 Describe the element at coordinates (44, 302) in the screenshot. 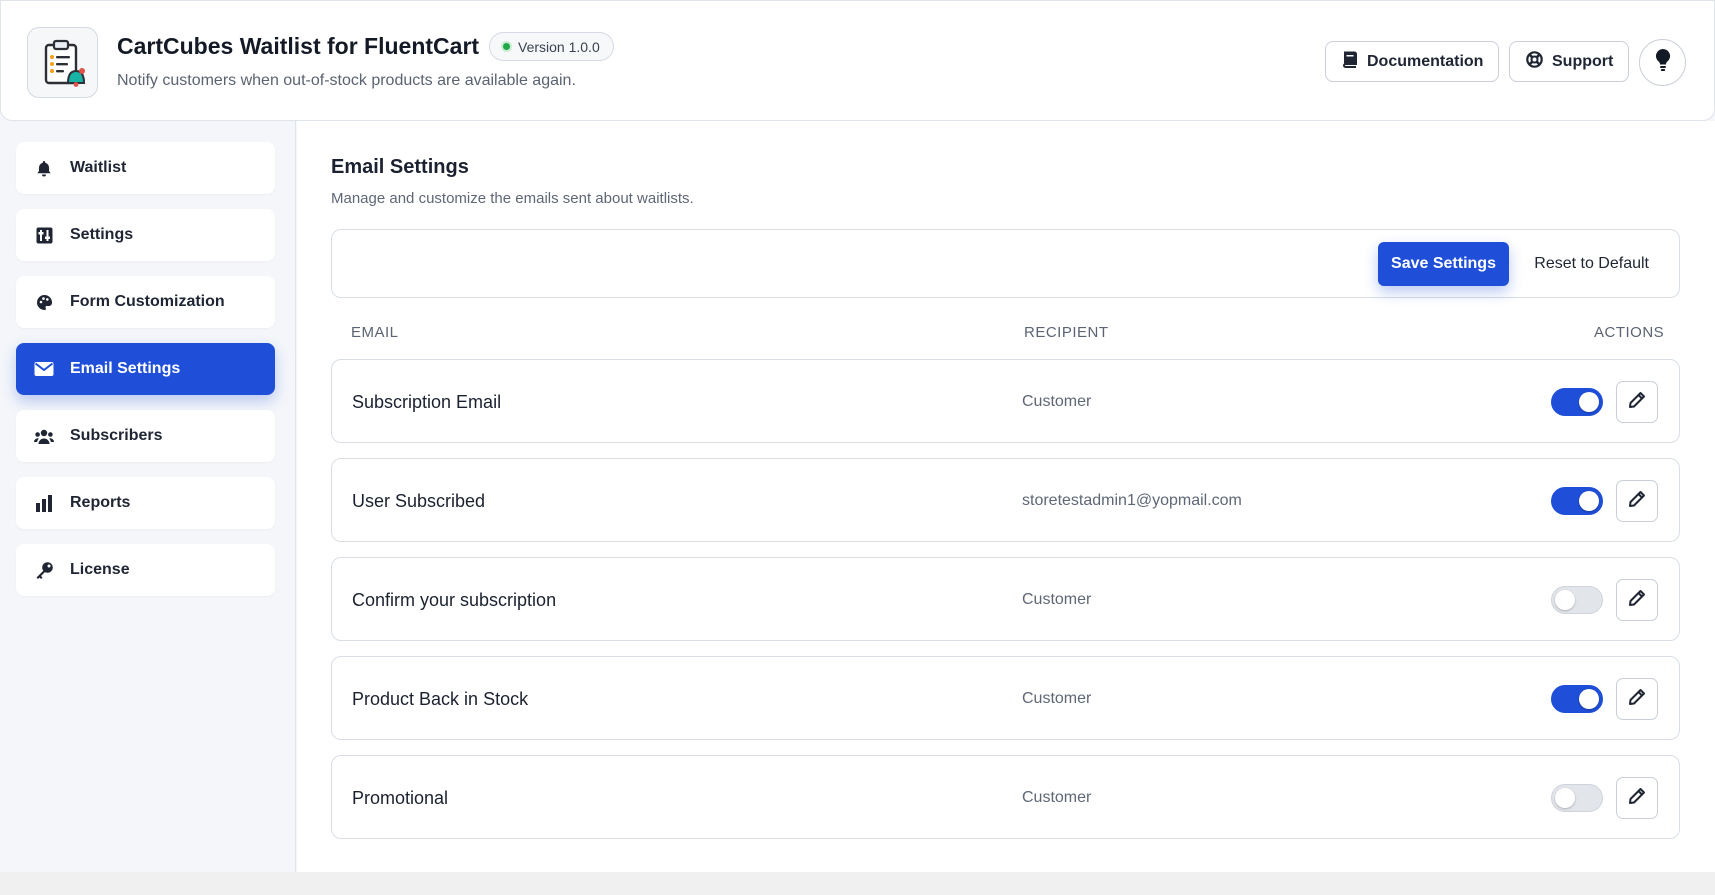

I see `palette-icon` at that location.